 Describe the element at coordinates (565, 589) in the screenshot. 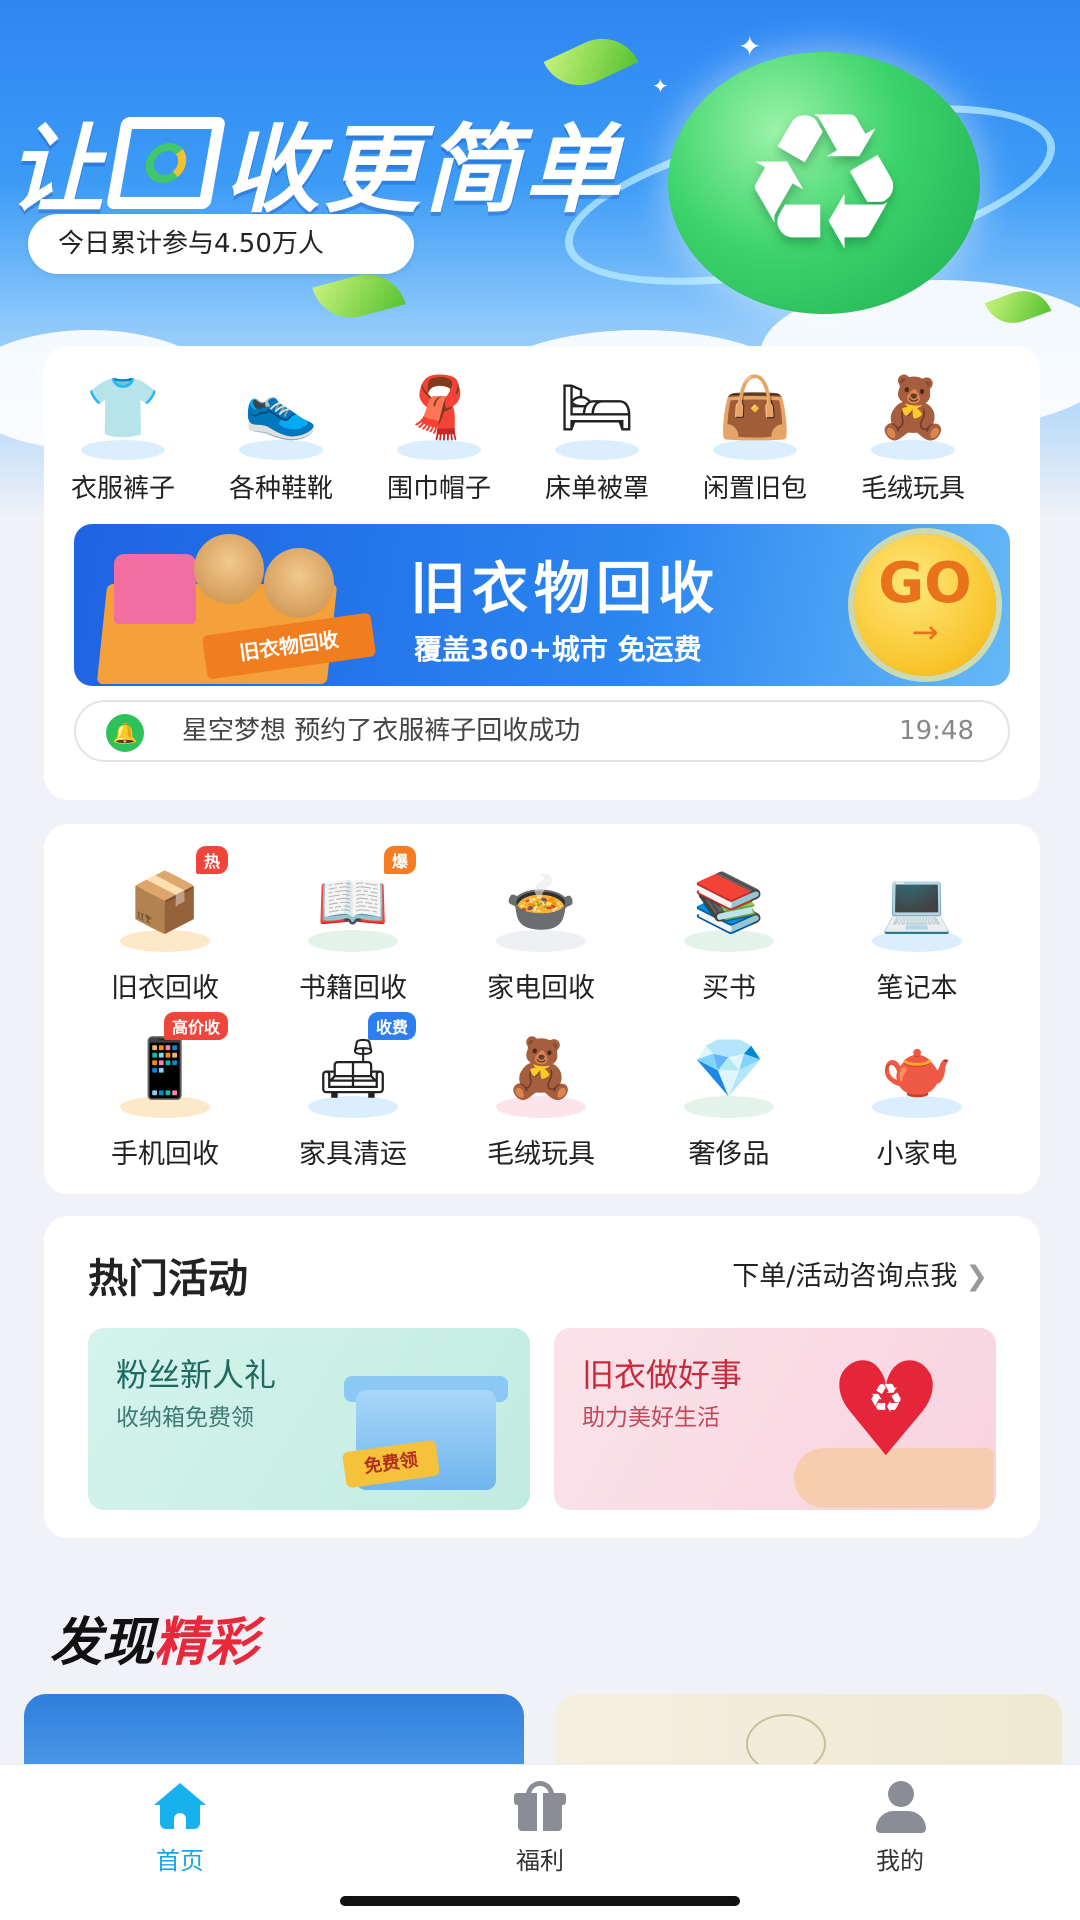

I see `banner-title: 旧衣物回收` at that location.